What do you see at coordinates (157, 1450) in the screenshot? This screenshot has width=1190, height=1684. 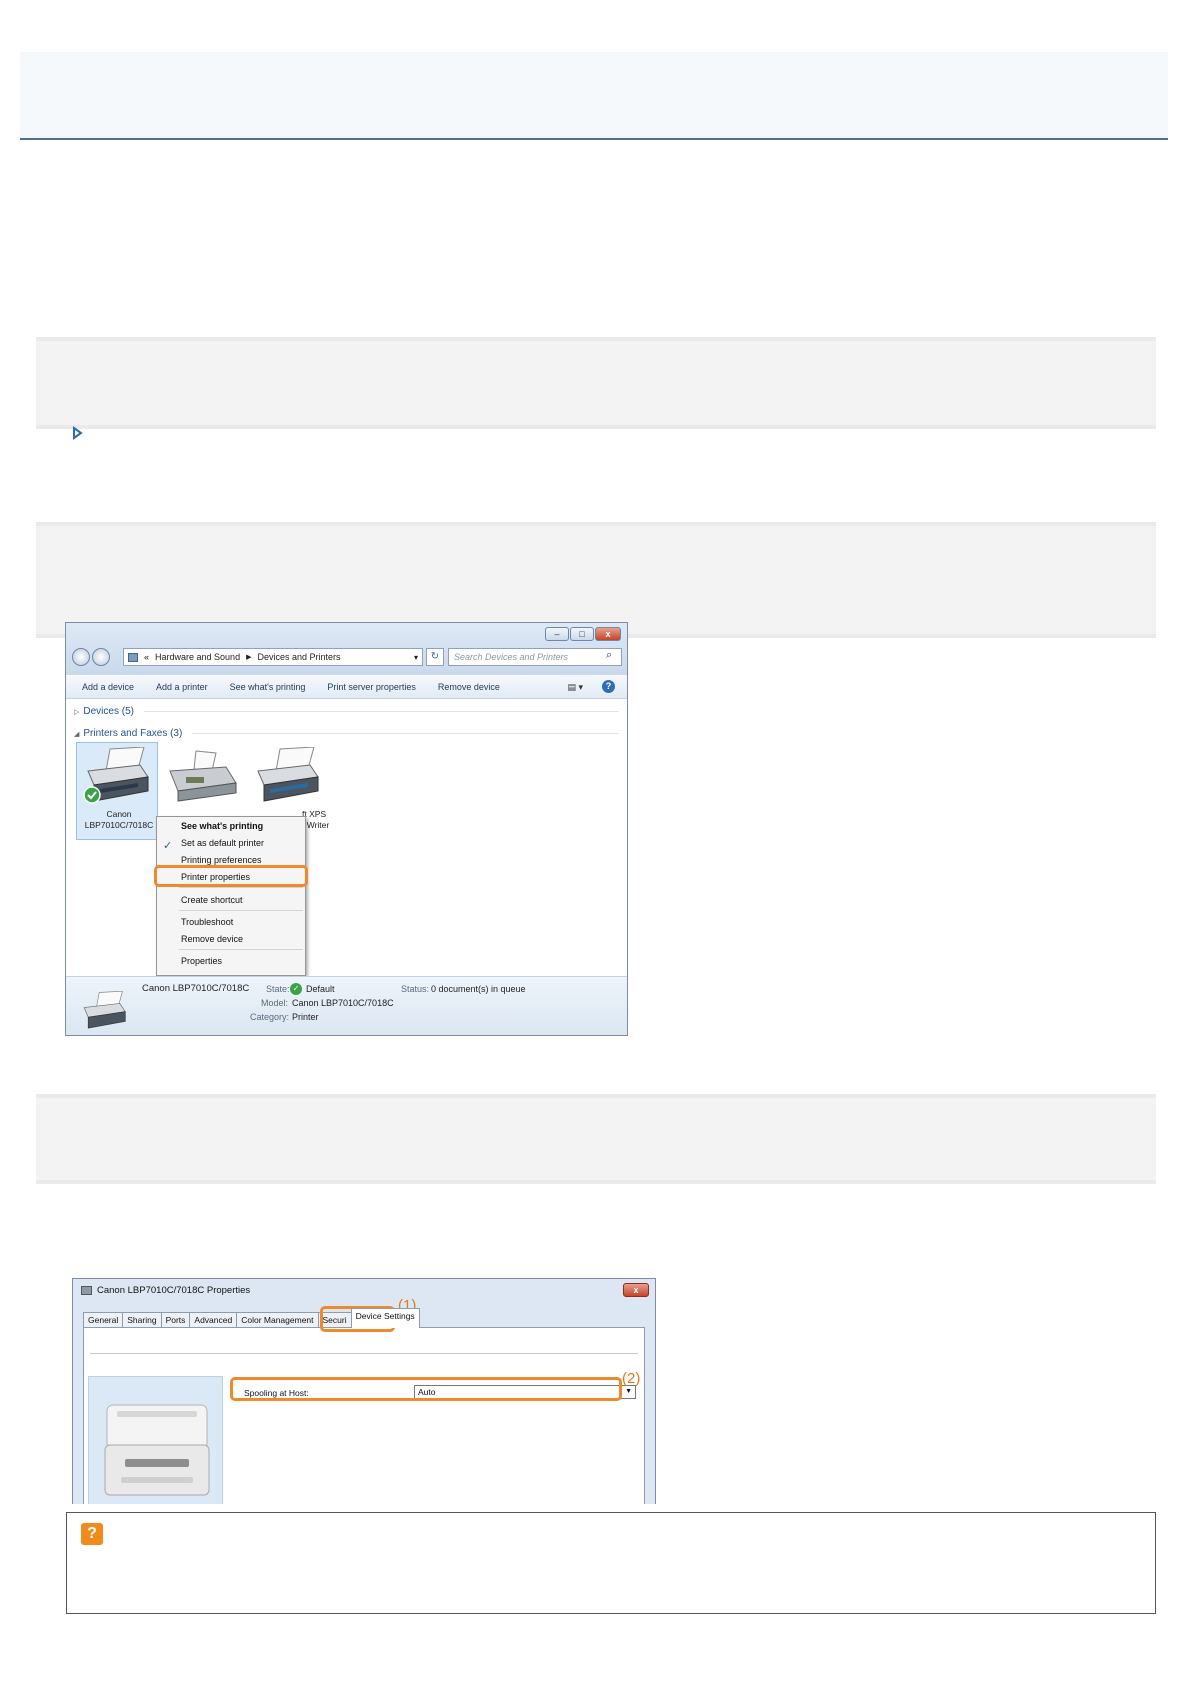 I see `printer-image` at bounding box center [157, 1450].